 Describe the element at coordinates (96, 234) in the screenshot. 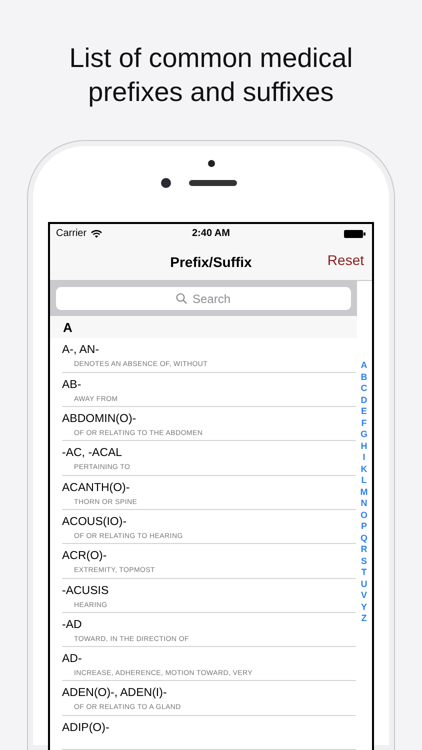

I see `wifi-icon` at that location.